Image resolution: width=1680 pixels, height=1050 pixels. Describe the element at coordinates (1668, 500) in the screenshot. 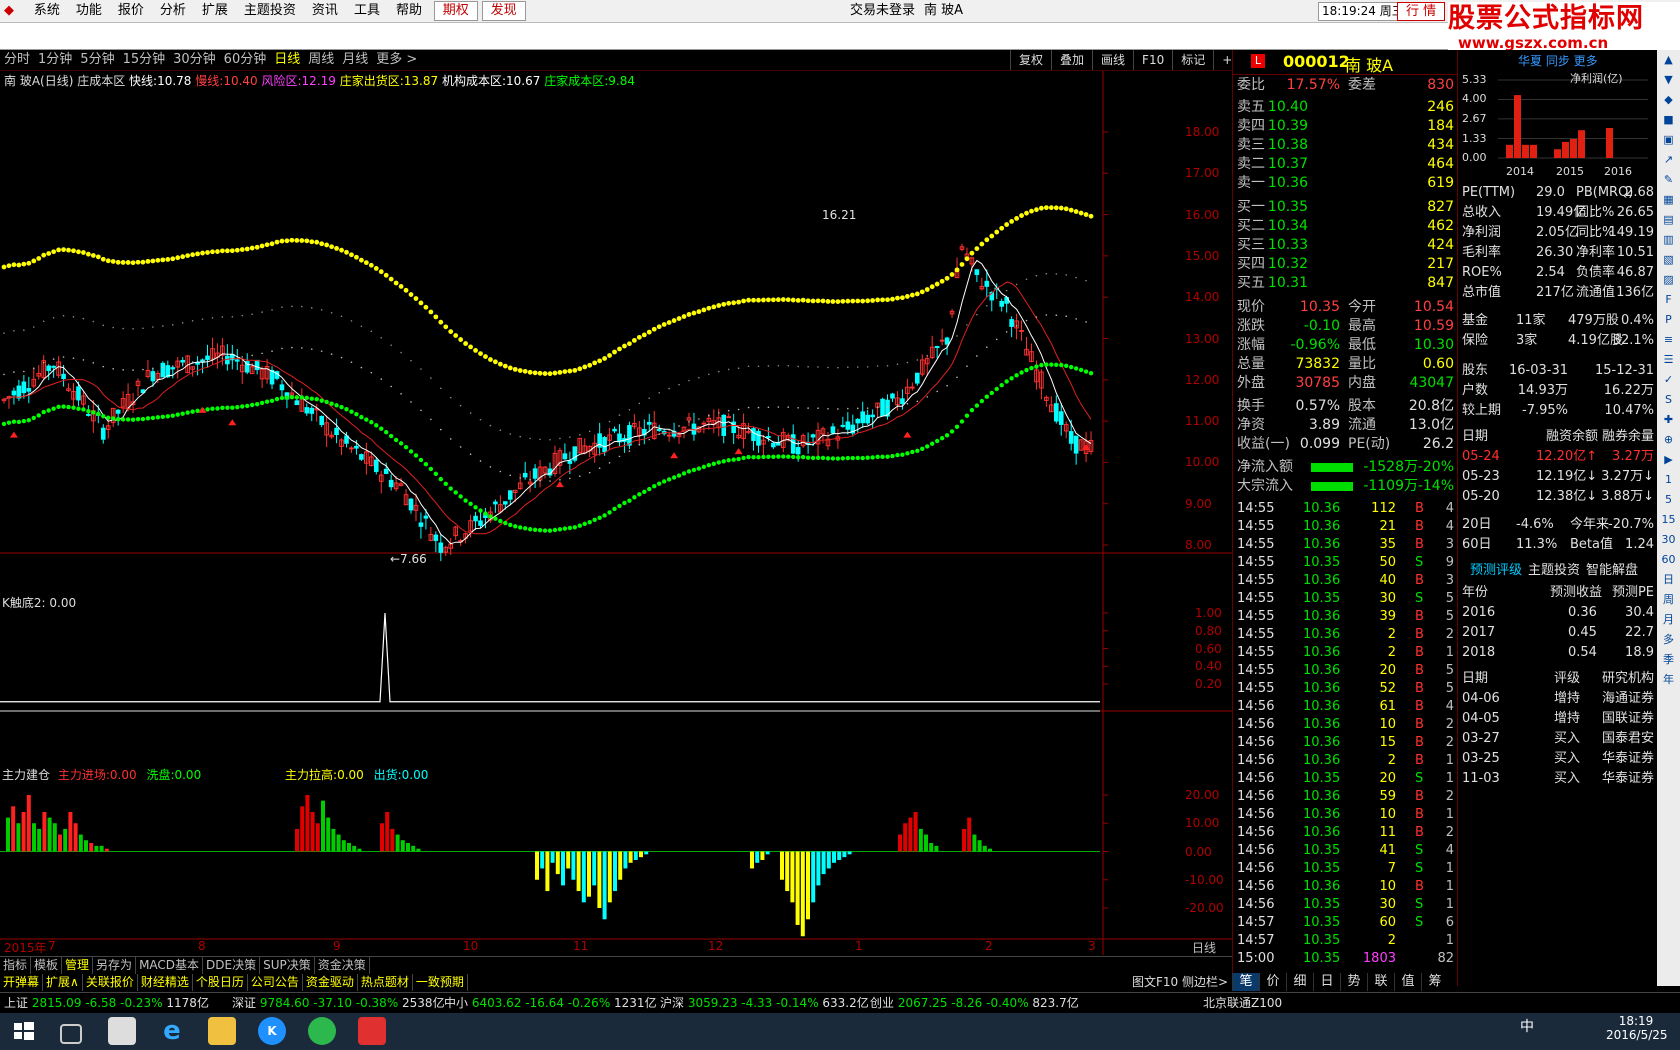

I see `side-tool-icon: 5` at that location.